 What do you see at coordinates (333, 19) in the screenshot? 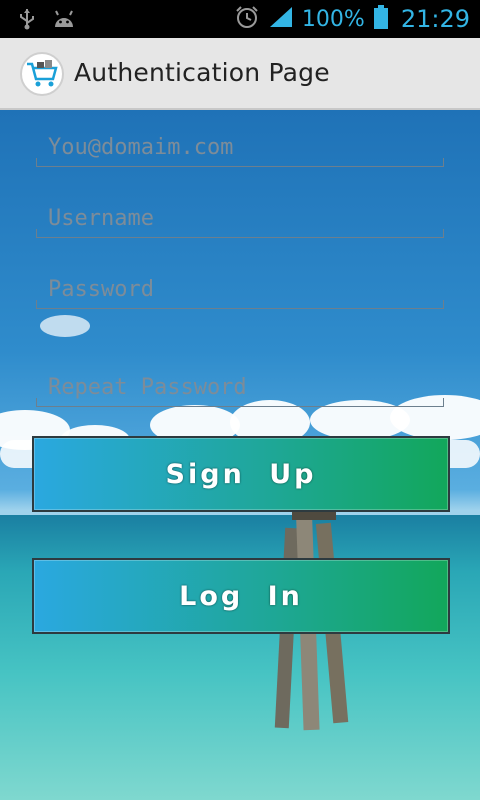
I see `battery-percent: 100%` at bounding box center [333, 19].